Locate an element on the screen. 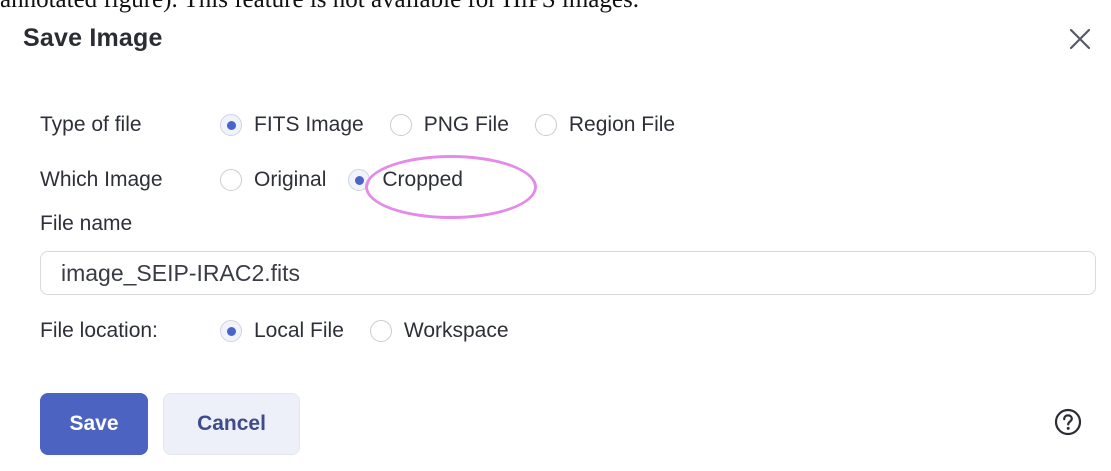 The height and width of the screenshot is (471, 1111). help-circle-icon is located at coordinates (1068, 422).